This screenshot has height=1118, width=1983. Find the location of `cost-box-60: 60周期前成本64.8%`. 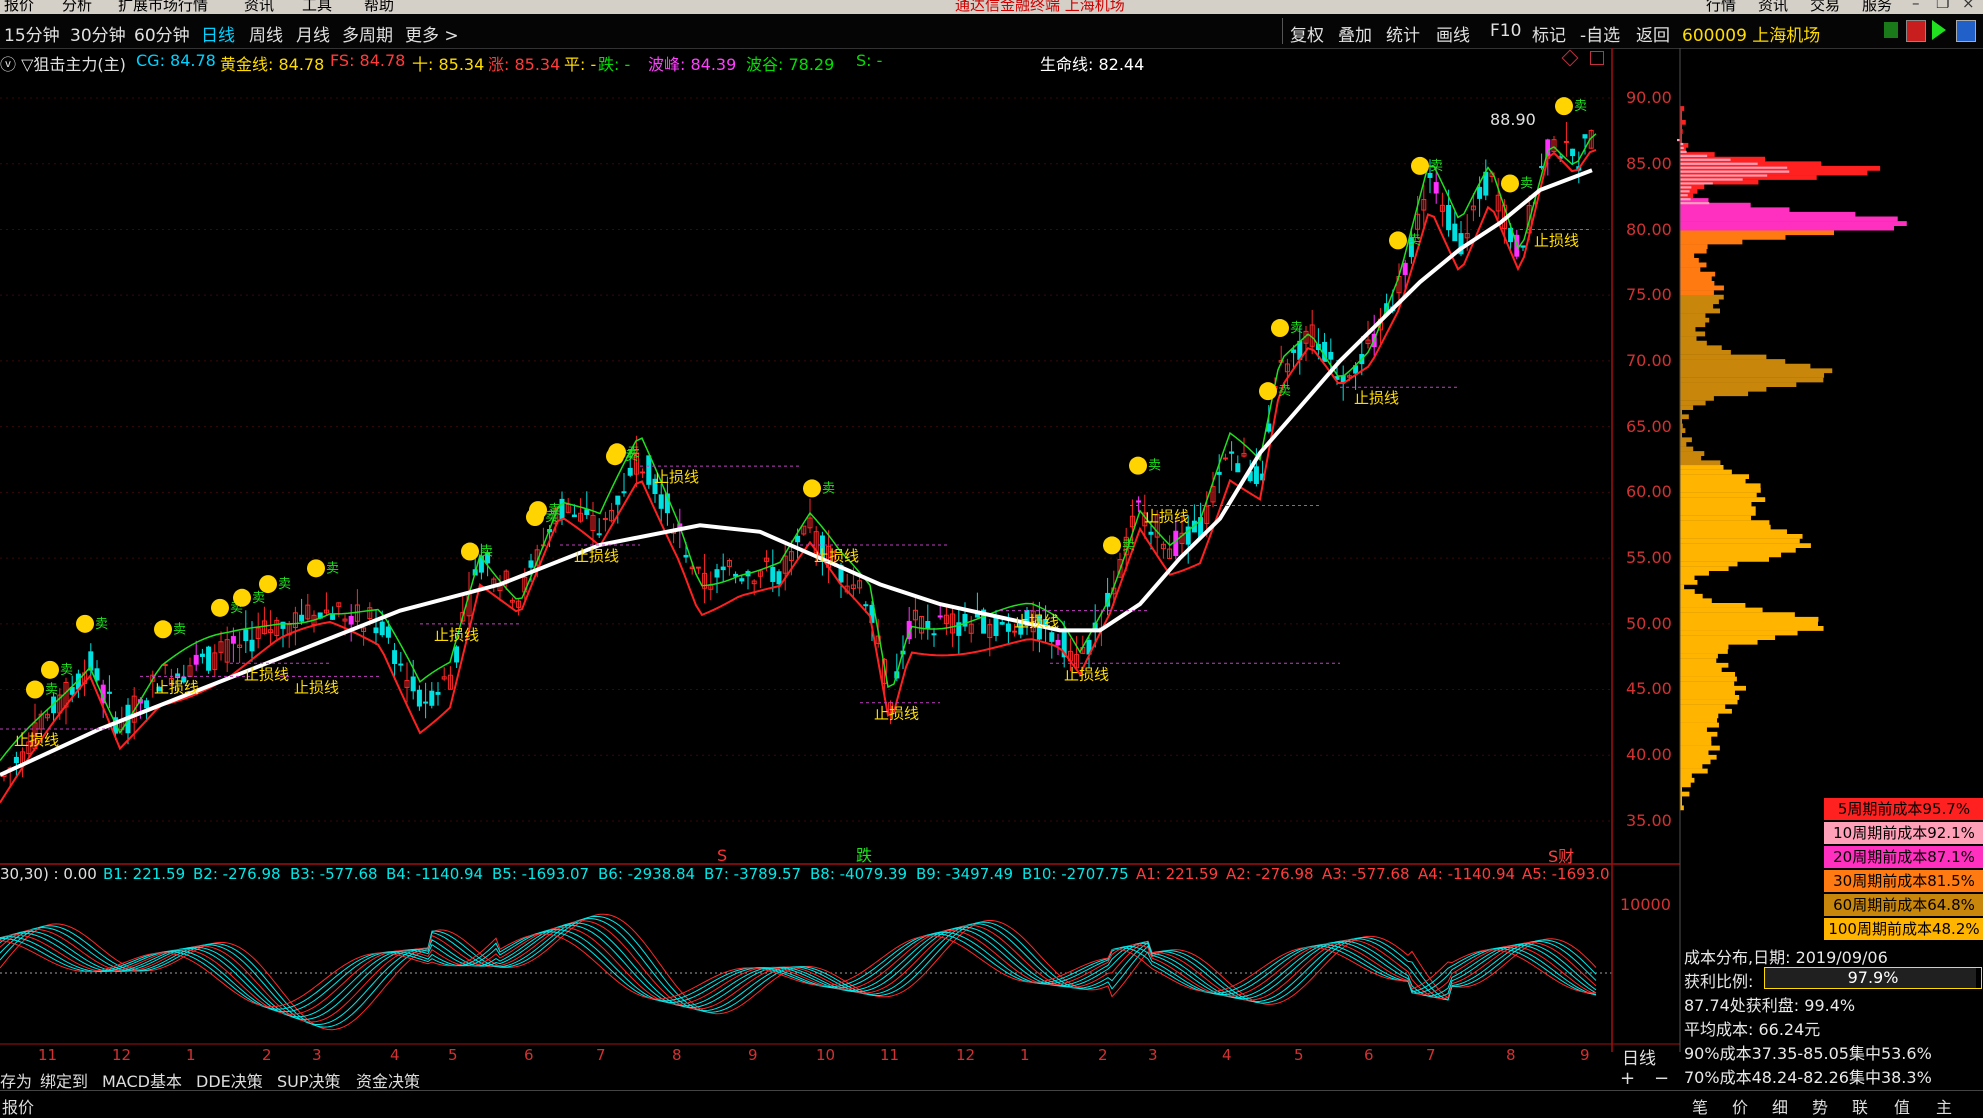

cost-box-60: 60周期前成本64.8% is located at coordinates (1903, 905).